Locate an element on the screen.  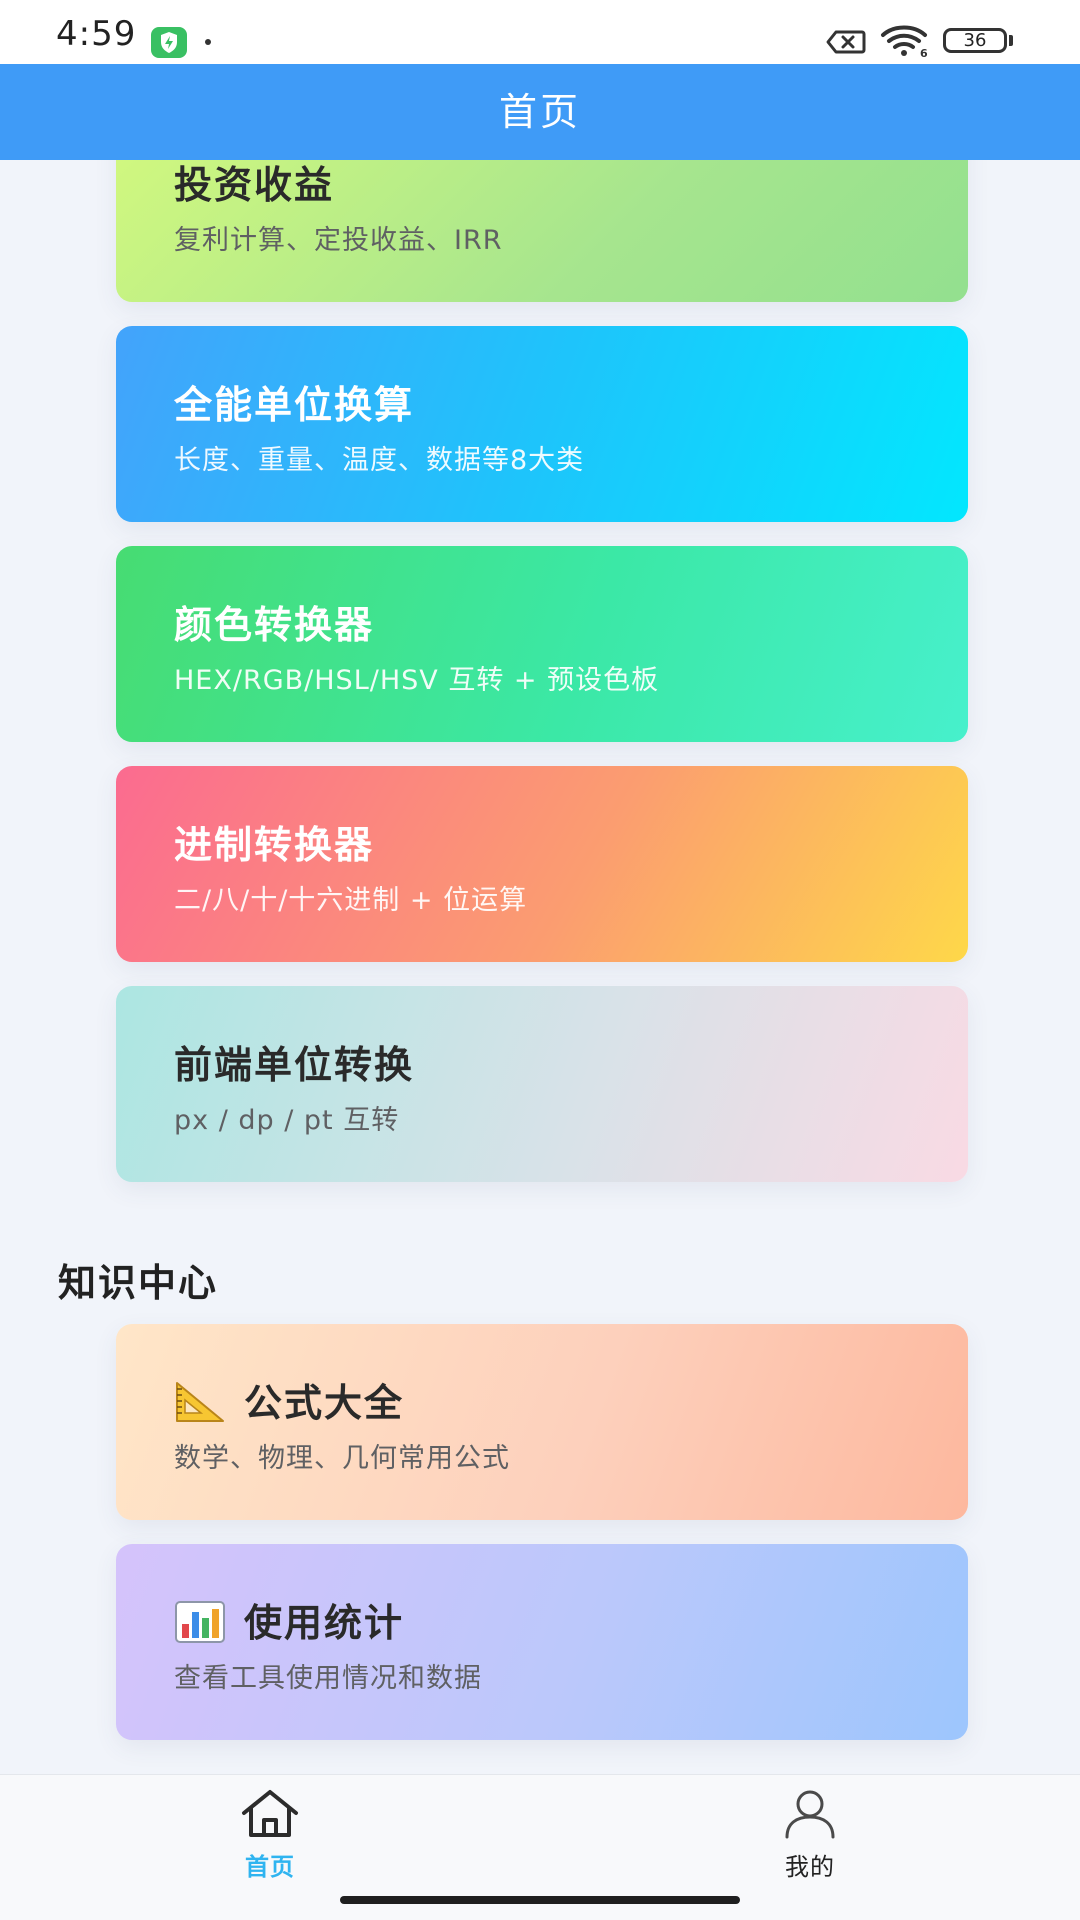
card-subtitle: 二/八/十/十六进制 + 位运算 is located at coordinates (351, 900).